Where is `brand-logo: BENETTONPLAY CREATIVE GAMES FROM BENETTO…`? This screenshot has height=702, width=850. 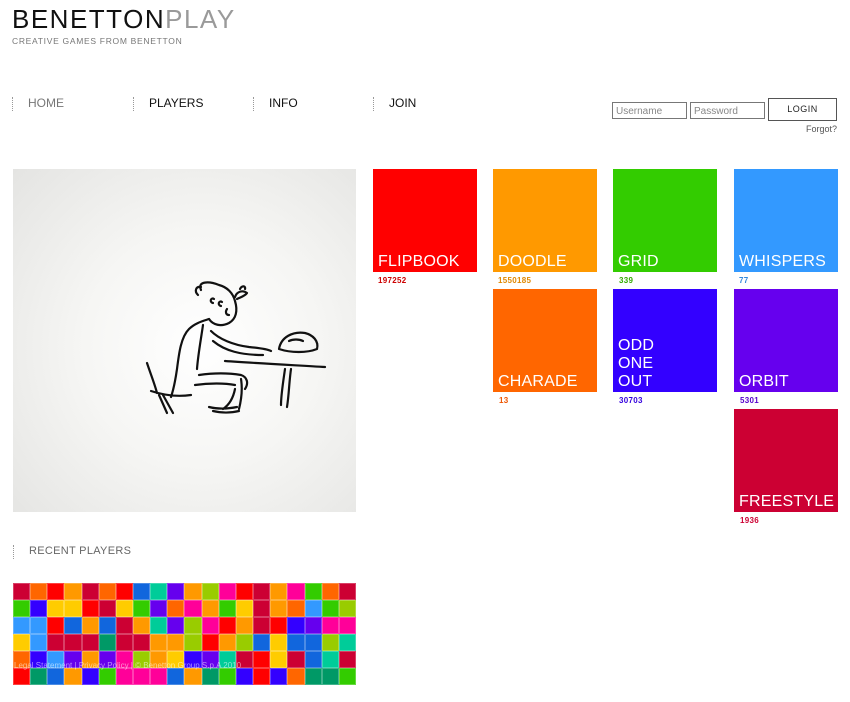 brand-logo: BENETTONPLAY CREATIVE GAMES FROM BENETTO… is located at coordinates (124, 25).